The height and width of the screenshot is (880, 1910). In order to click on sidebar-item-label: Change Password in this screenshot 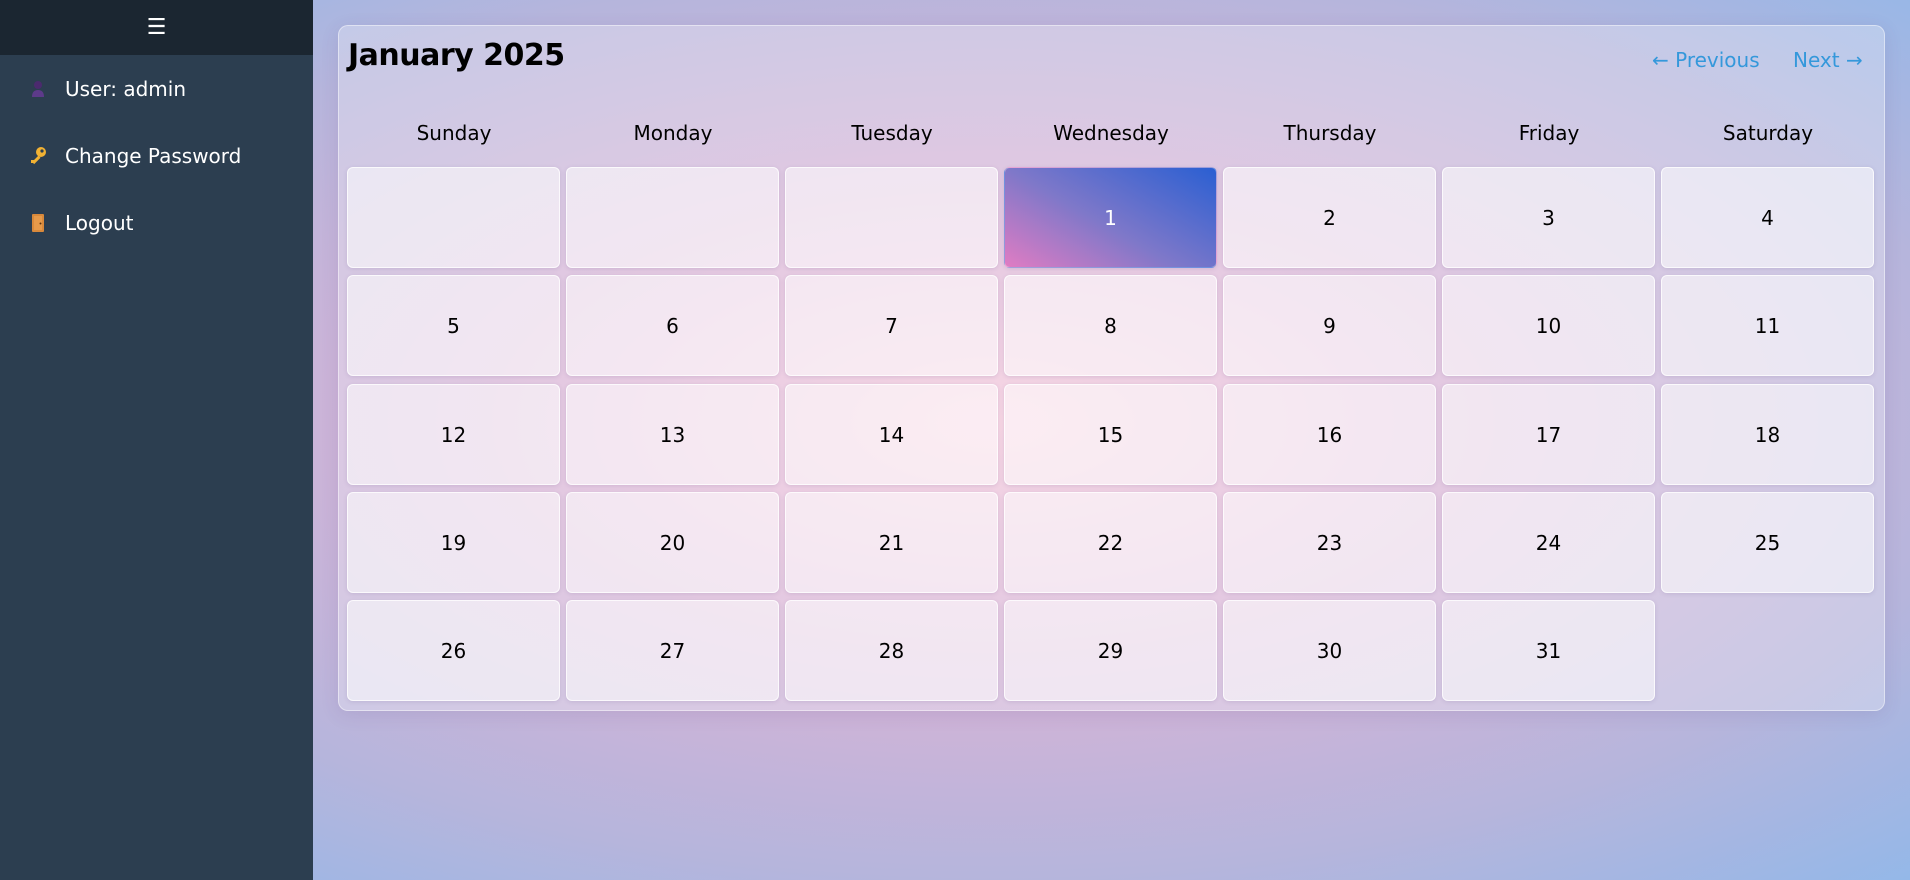, I will do `click(153, 155)`.